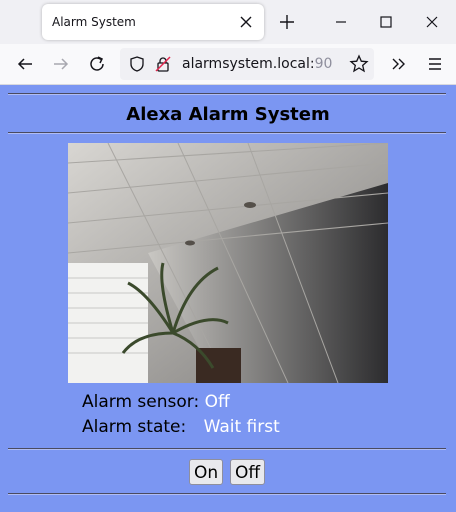 The height and width of the screenshot is (512, 456). Describe the element at coordinates (228, 114) in the screenshot. I see `page-title: Alexa Alarm System` at that location.